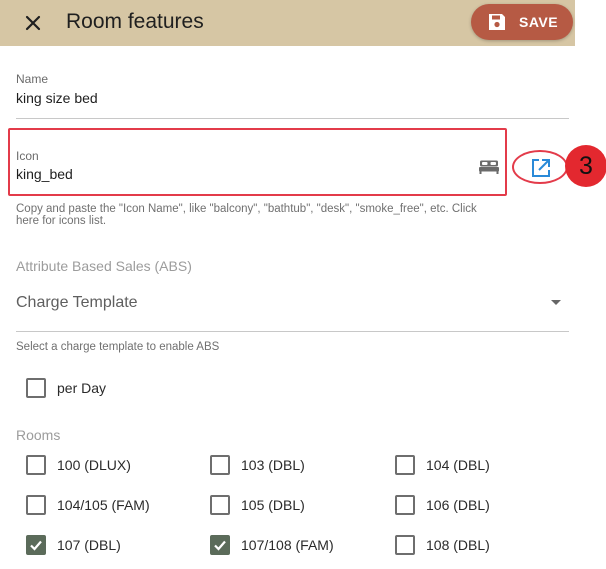 The height and width of the screenshot is (569, 606). I want to click on room-checkbox: 100 (DLUX), so click(78, 465).